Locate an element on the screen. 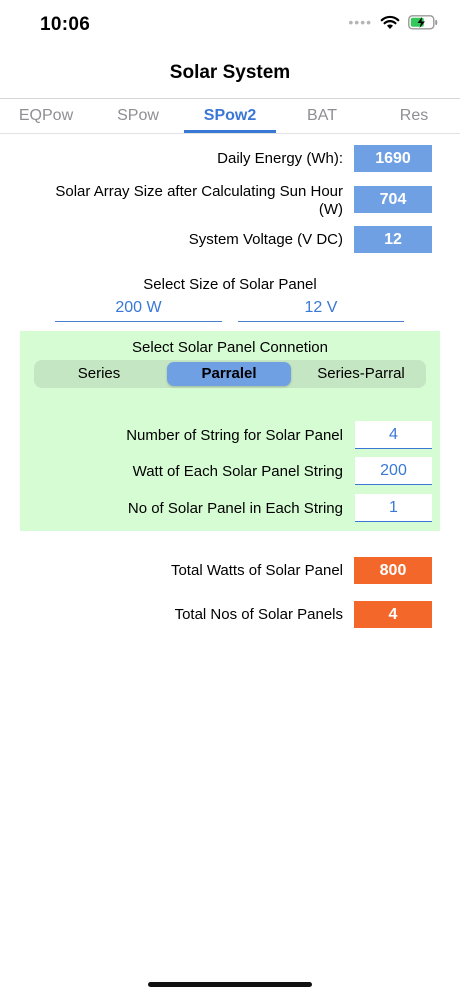 The width and height of the screenshot is (460, 996). panel-watt-select: 200 W is located at coordinates (138, 310).